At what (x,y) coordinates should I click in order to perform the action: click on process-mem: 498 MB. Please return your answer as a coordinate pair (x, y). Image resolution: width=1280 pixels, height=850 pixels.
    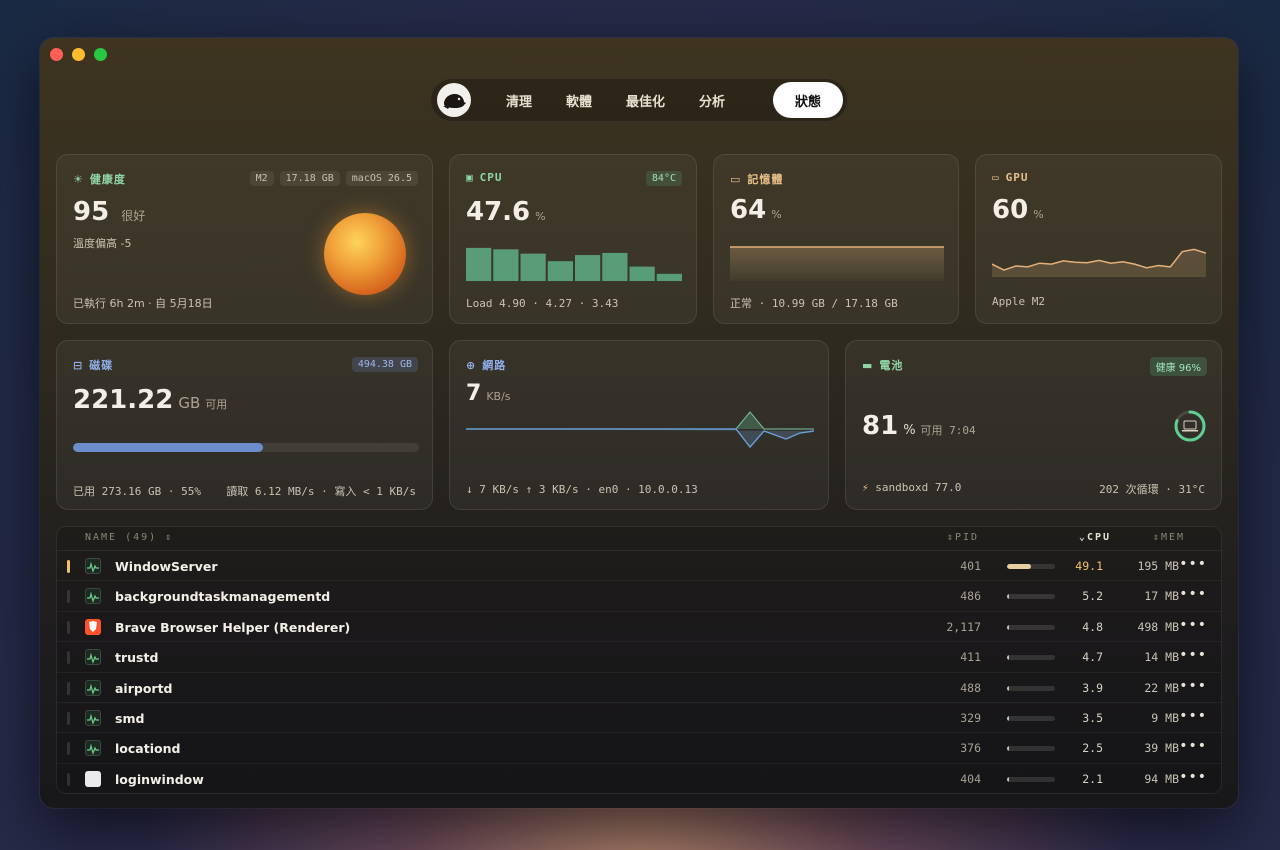
    Looking at the image, I should click on (1158, 626).